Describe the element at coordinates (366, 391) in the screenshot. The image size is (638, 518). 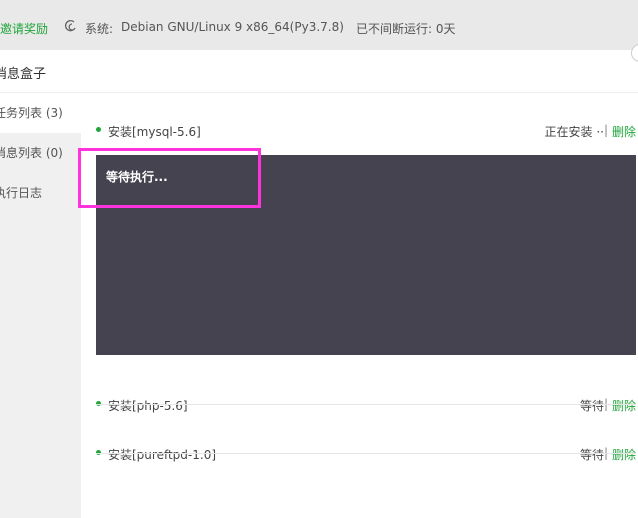
I see `task-item: 安装[php-5.6] 等待 | 删除` at that location.